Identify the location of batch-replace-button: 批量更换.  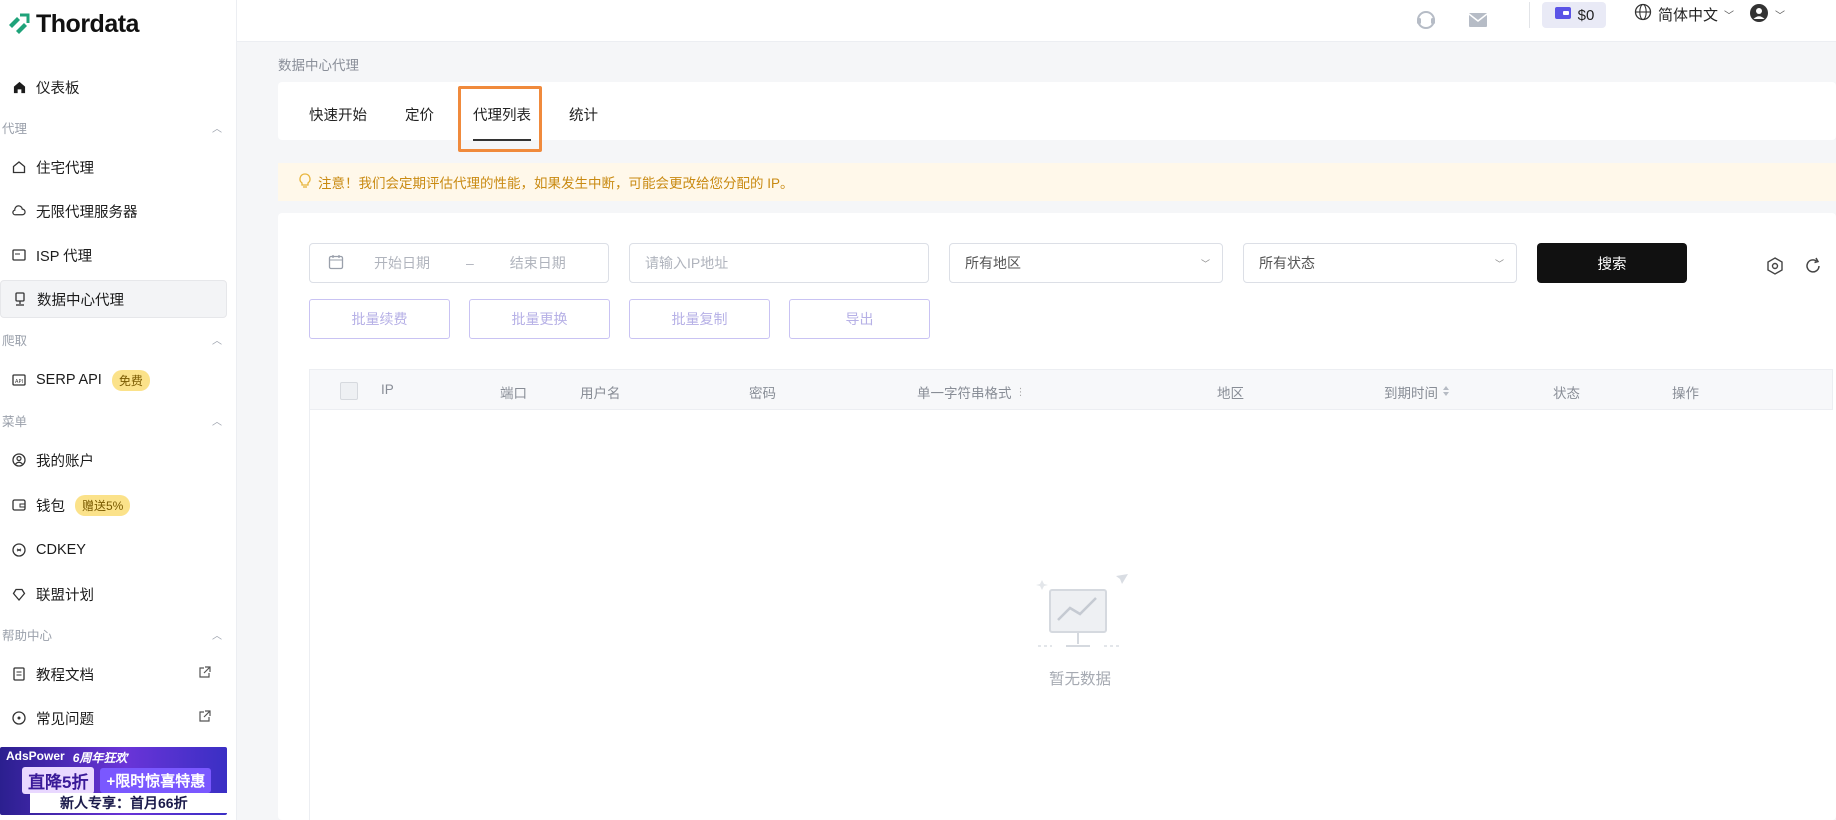
(539, 319).